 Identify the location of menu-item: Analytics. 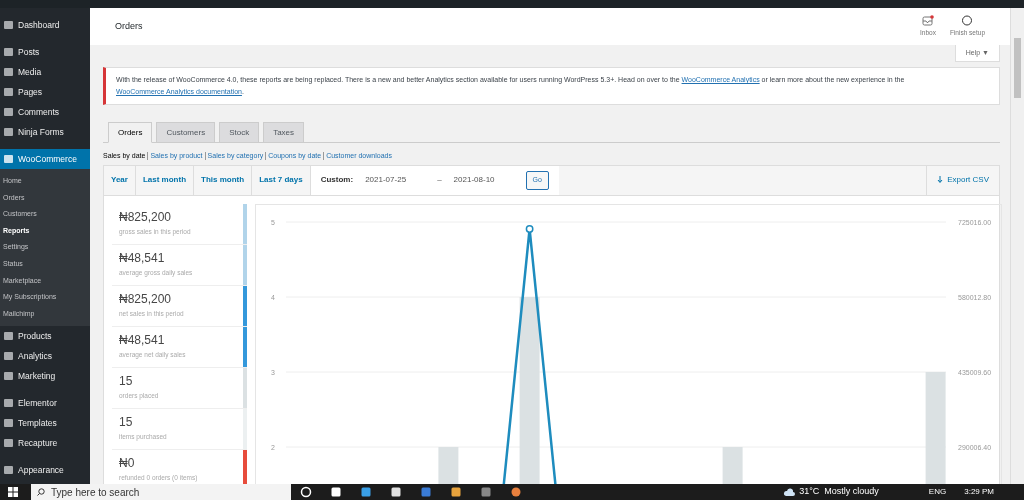
(45, 356).